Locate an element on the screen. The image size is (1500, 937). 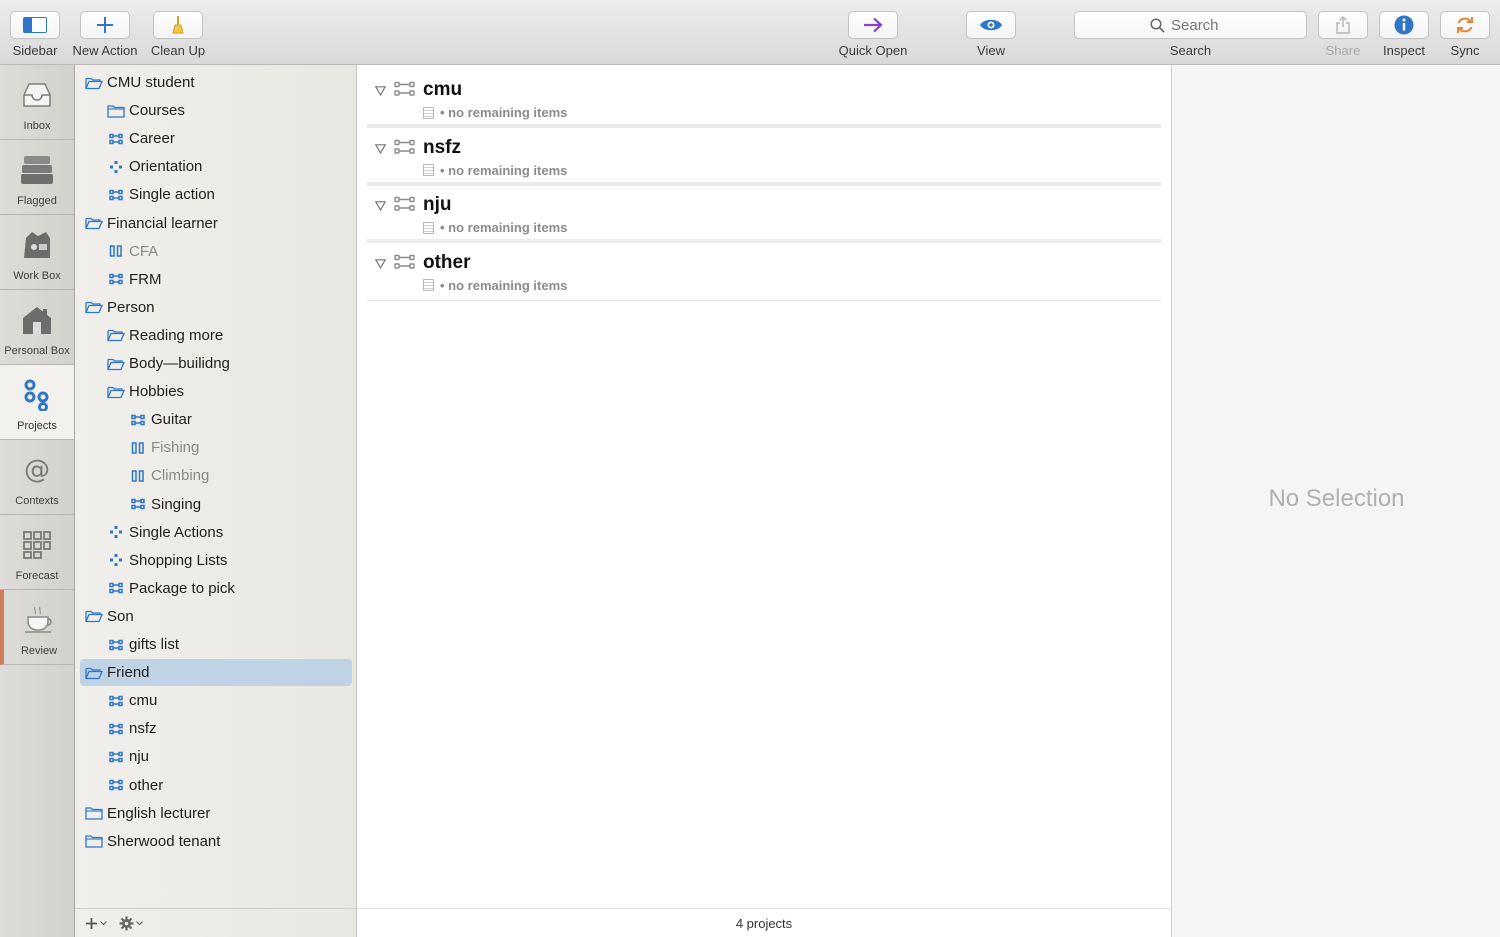
sidebar-item: Fishing is located at coordinates (216, 447).